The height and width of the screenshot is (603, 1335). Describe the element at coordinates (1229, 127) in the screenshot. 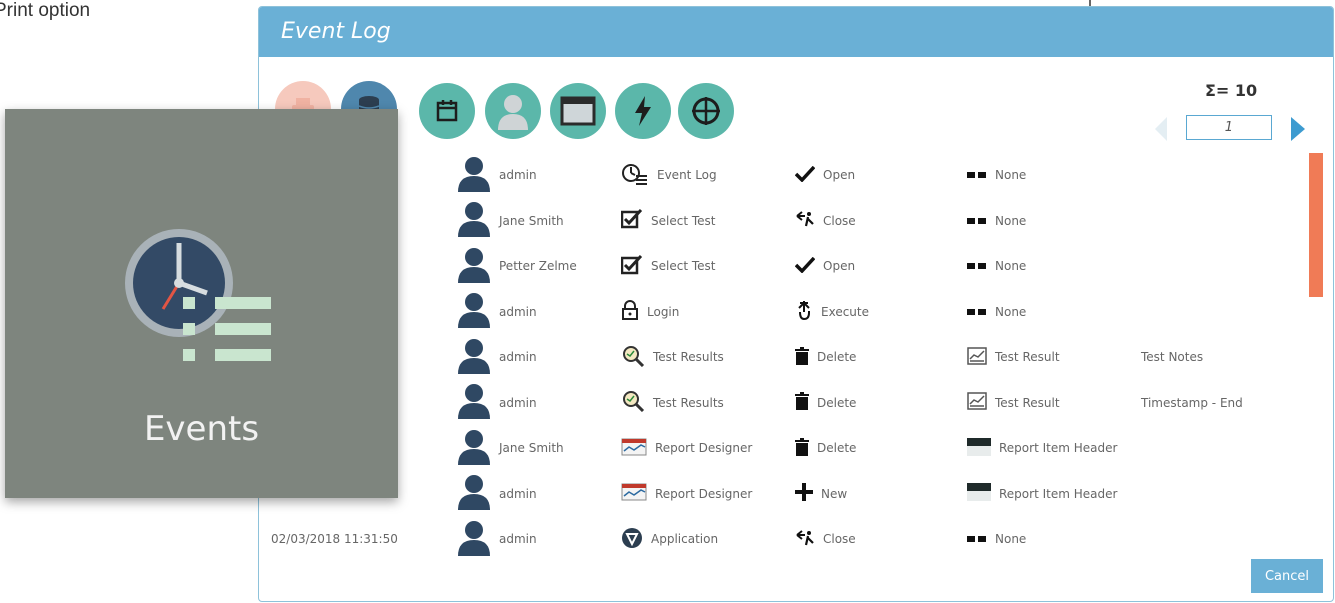

I see `page-number-input` at that location.